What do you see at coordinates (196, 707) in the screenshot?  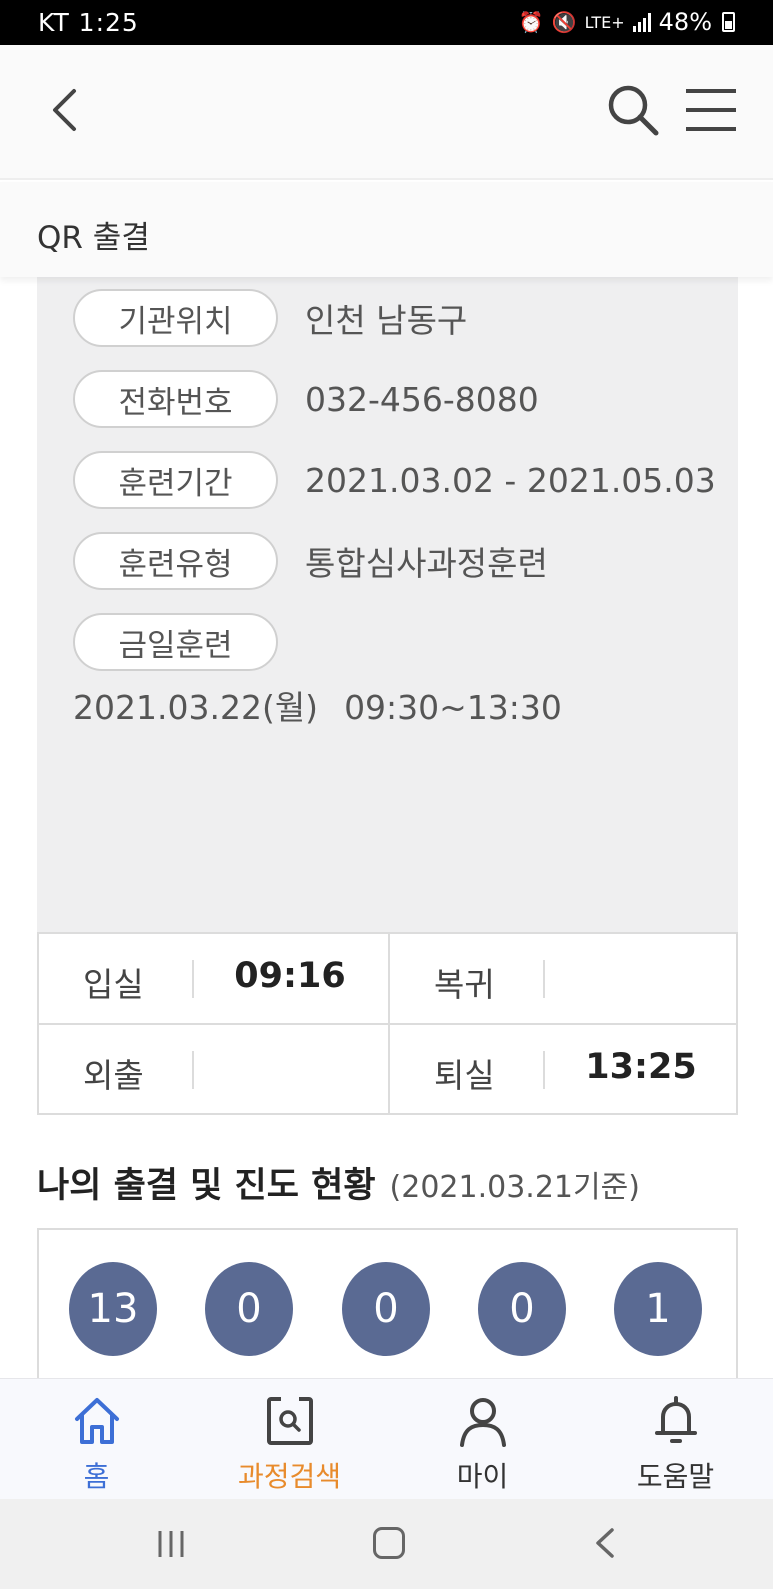 I see `today-date: 2021.03.22(월)` at bounding box center [196, 707].